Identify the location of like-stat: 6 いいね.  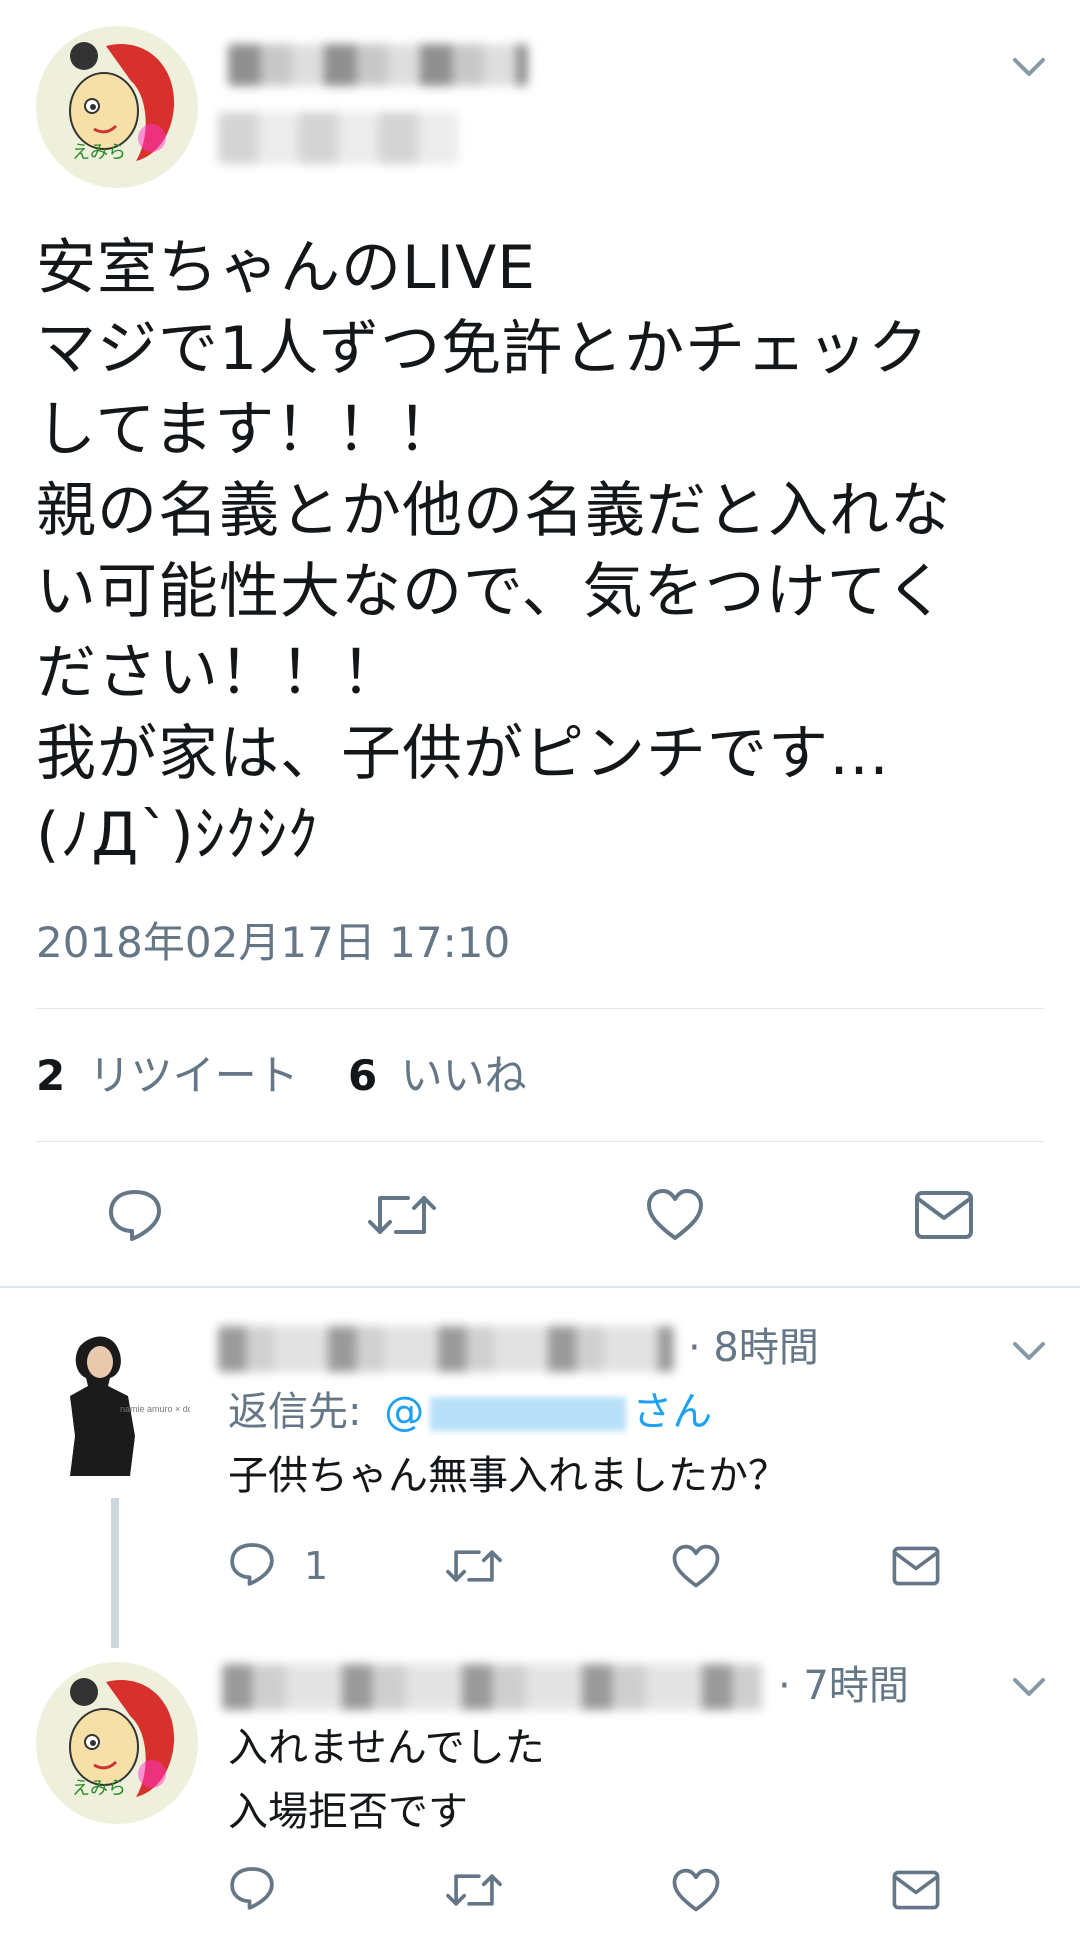
(437, 1075).